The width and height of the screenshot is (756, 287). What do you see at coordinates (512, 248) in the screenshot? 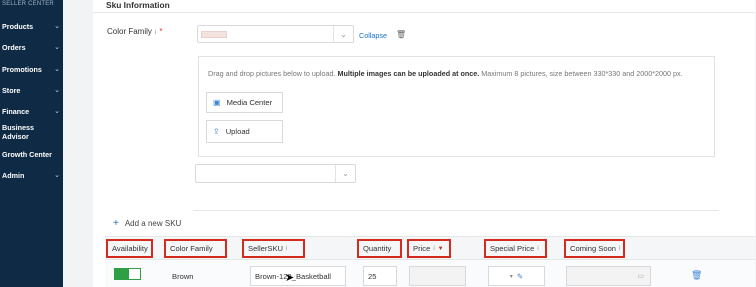
I see `header-special-price-text: Special Price` at bounding box center [512, 248].